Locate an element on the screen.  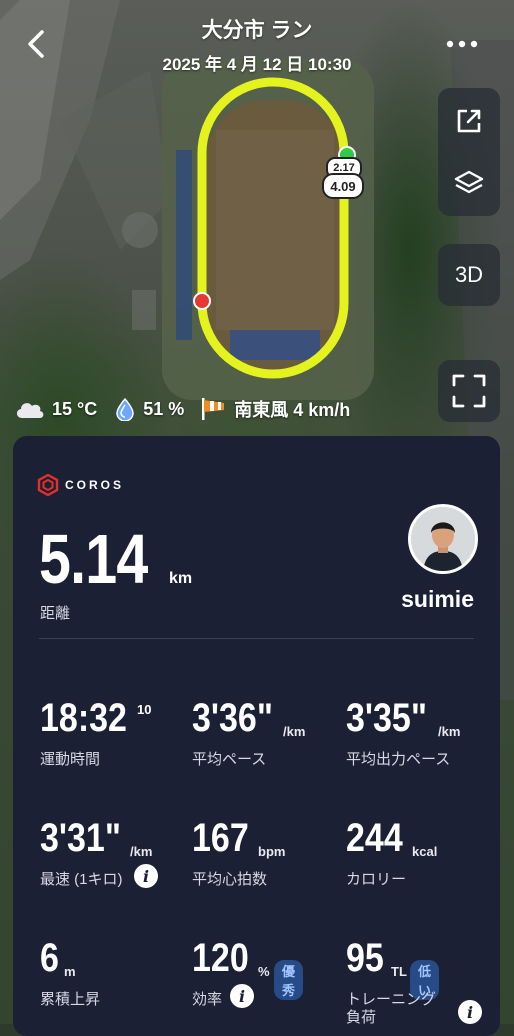
stat-avg-power-pace: 3'35" /km 平均出力ペース is located at coordinates (403, 732).